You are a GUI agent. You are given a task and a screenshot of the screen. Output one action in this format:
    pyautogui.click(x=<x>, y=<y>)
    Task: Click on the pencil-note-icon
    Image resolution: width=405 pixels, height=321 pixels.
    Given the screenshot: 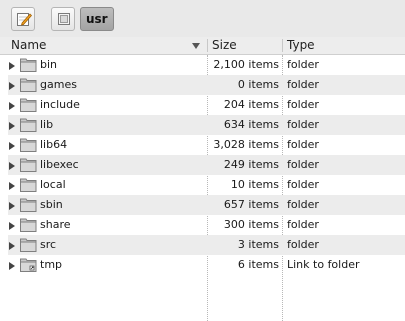 What is the action you would take?
    pyautogui.click(x=24, y=19)
    